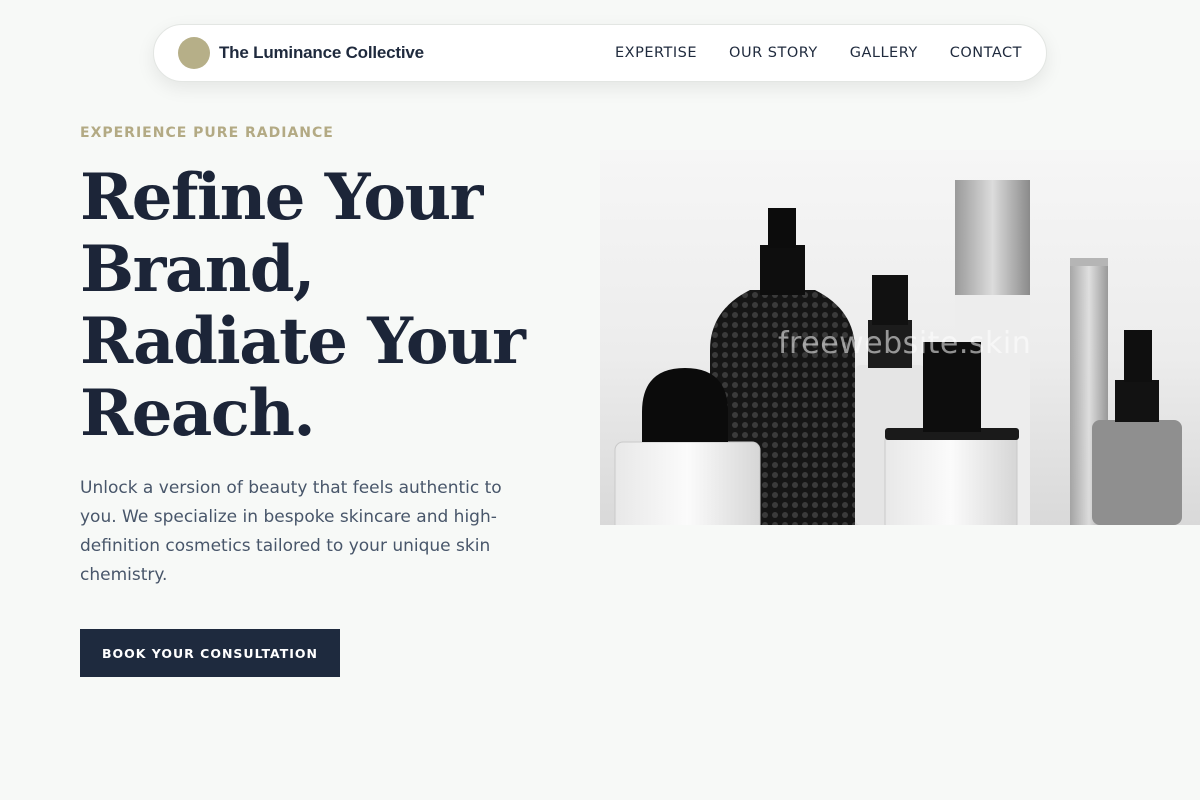 The height and width of the screenshot is (800, 1200). I want to click on nav-links: EXPERTISE OUR STORY GALLERY CONTACT, so click(818, 53).